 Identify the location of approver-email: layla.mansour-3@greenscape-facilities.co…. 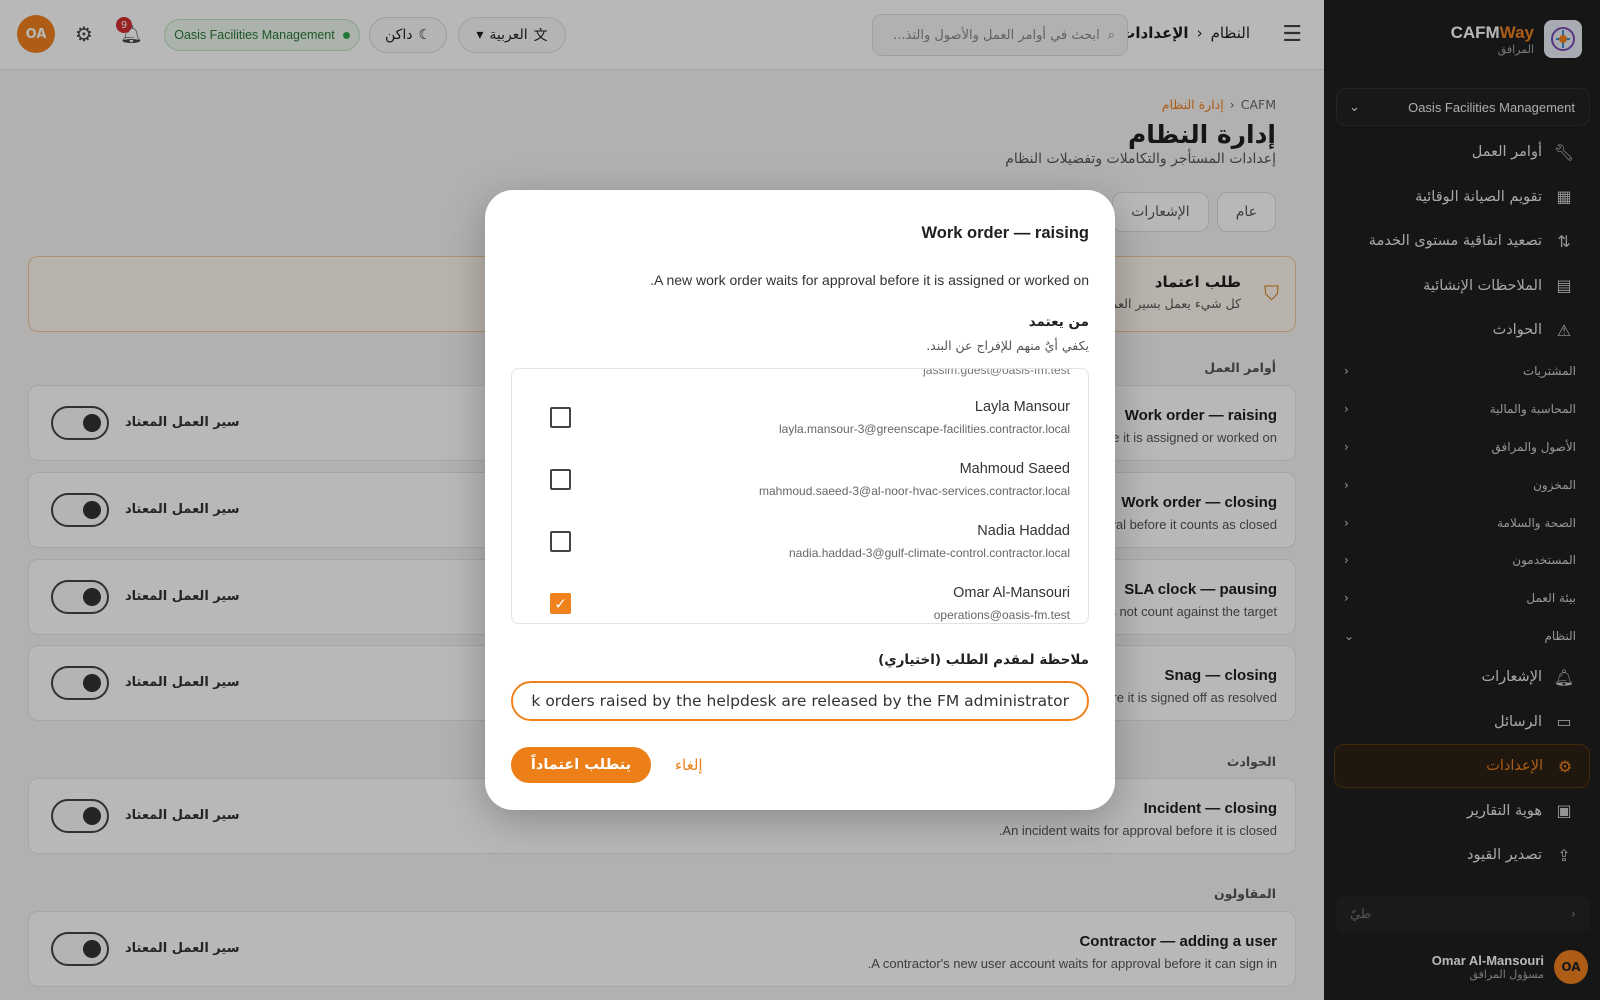
(924, 429).